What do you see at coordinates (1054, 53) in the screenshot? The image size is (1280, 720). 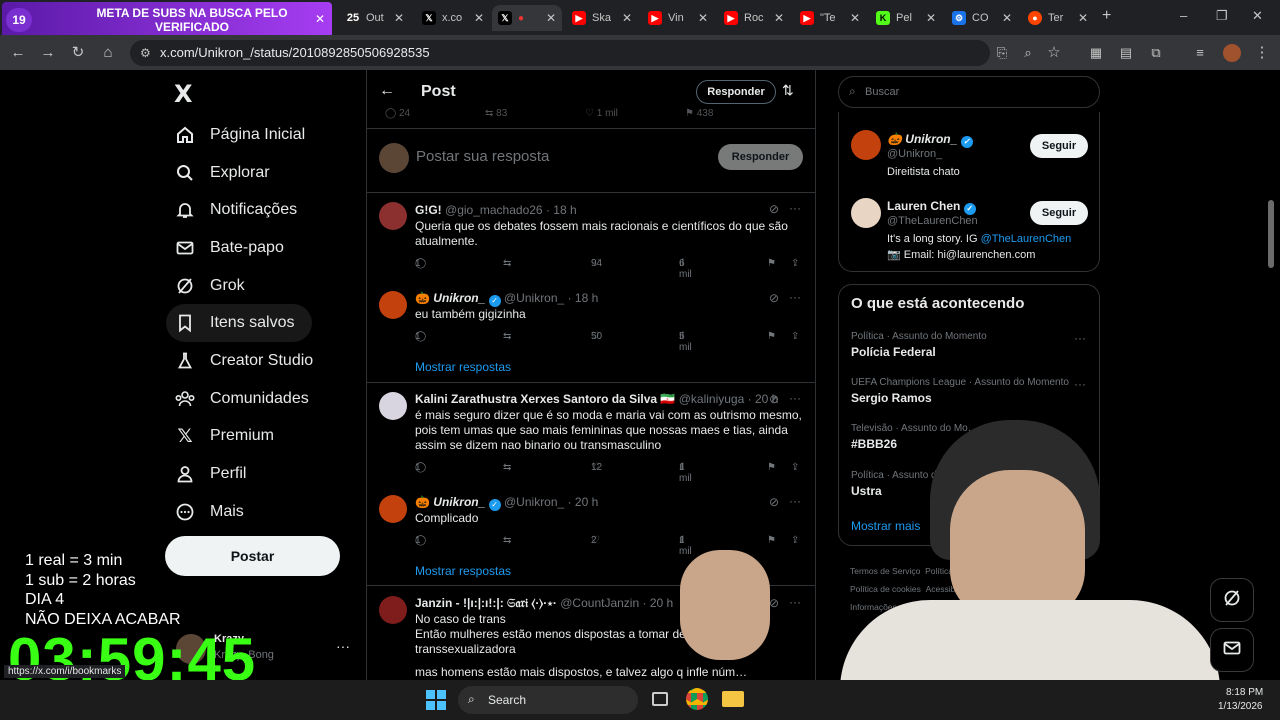 I see `star-icon: ☆` at bounding box center [1054, 53].